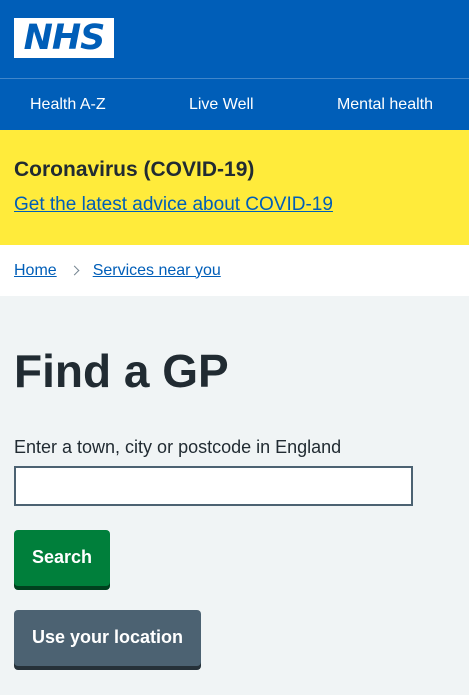  I want to click on covid-banner-title: Coronavirus (COVID-19), so click(134, 169).